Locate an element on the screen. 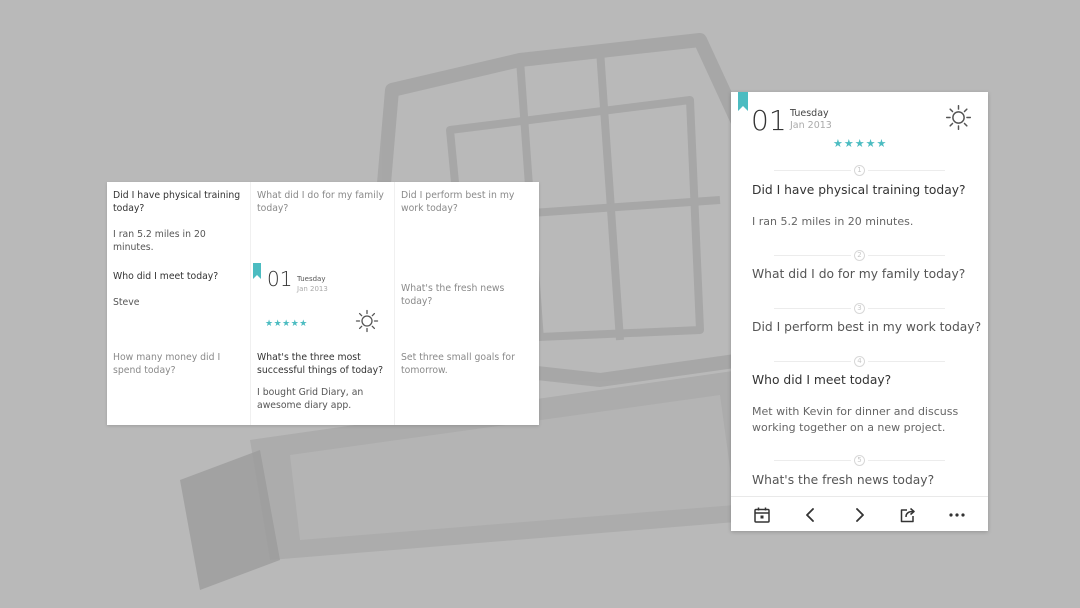  share-icon is located at coordinates (908, 515).